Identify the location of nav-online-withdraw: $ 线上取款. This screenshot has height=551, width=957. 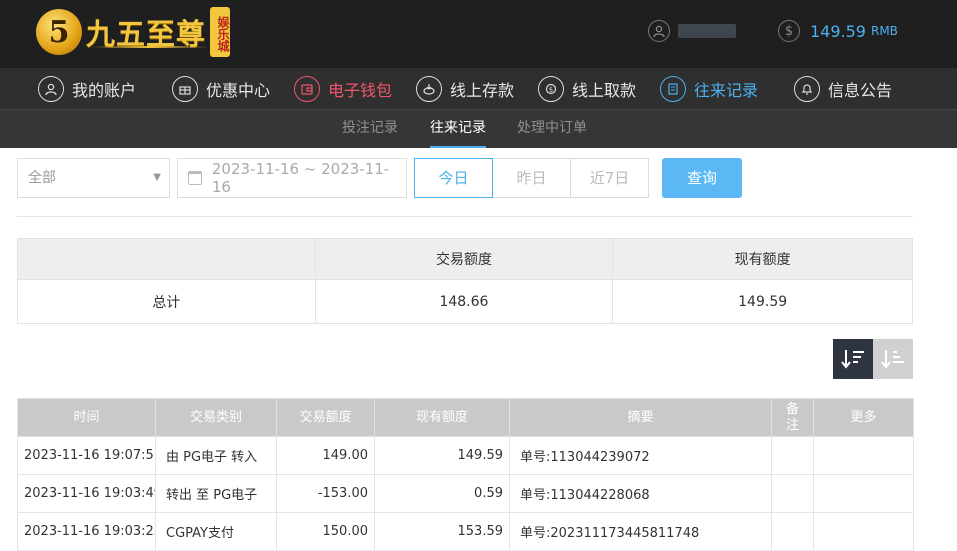
(587, 88).